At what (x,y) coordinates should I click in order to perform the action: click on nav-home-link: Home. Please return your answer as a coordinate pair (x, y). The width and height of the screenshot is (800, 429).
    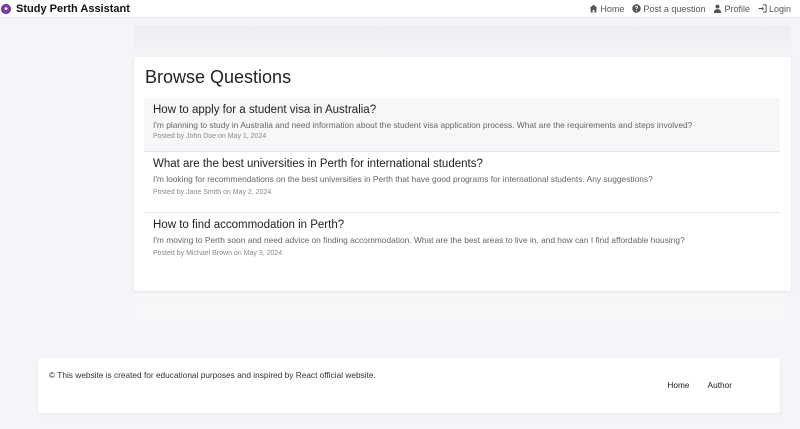
    Looking at the image, I should click on (606, 9).